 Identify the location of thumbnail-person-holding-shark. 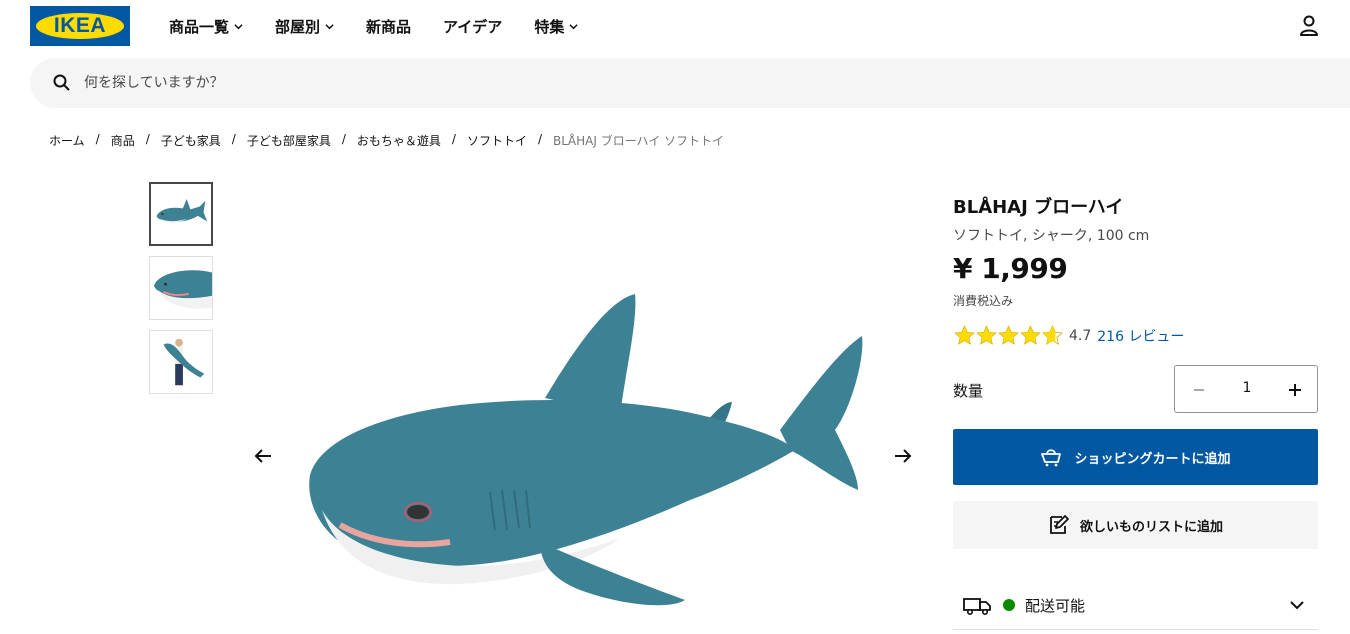
(181, 362).